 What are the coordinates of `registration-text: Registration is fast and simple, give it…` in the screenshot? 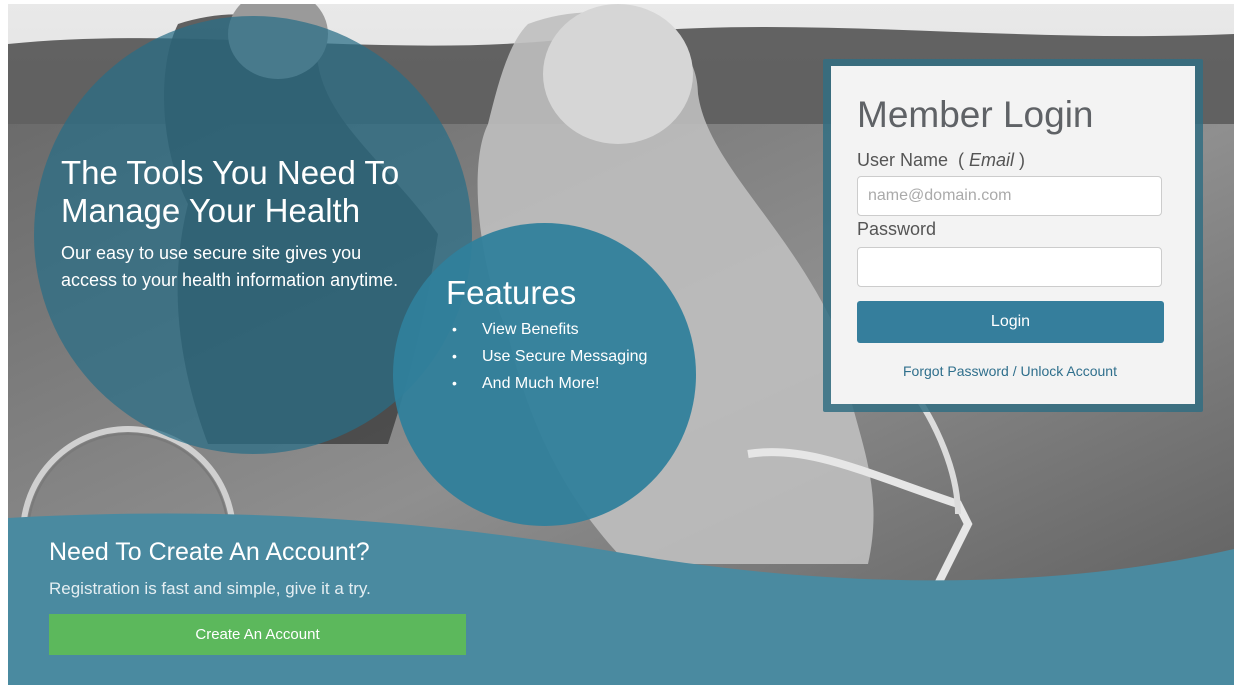 It's located at (210, 588).